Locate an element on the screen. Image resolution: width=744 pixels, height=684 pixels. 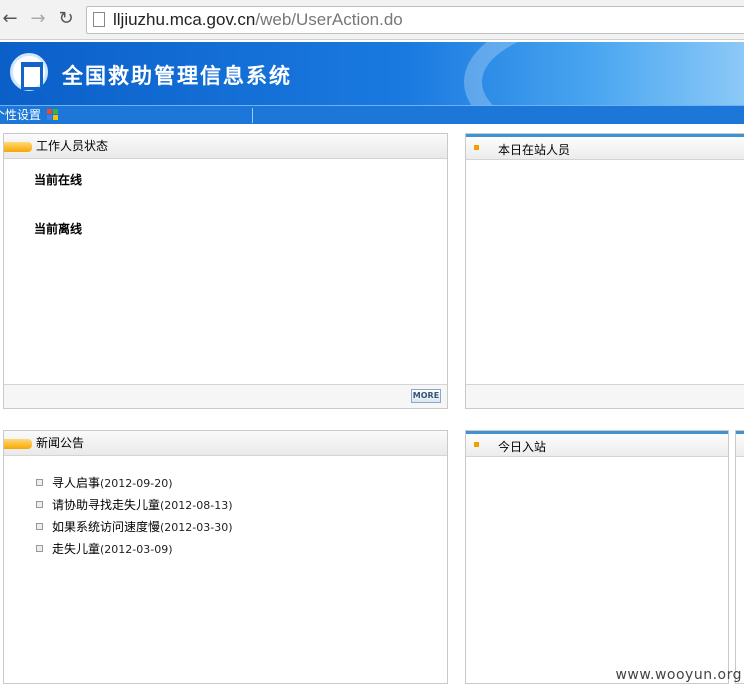
back-arrow-icon: ← is located at coordinates (10, 19).